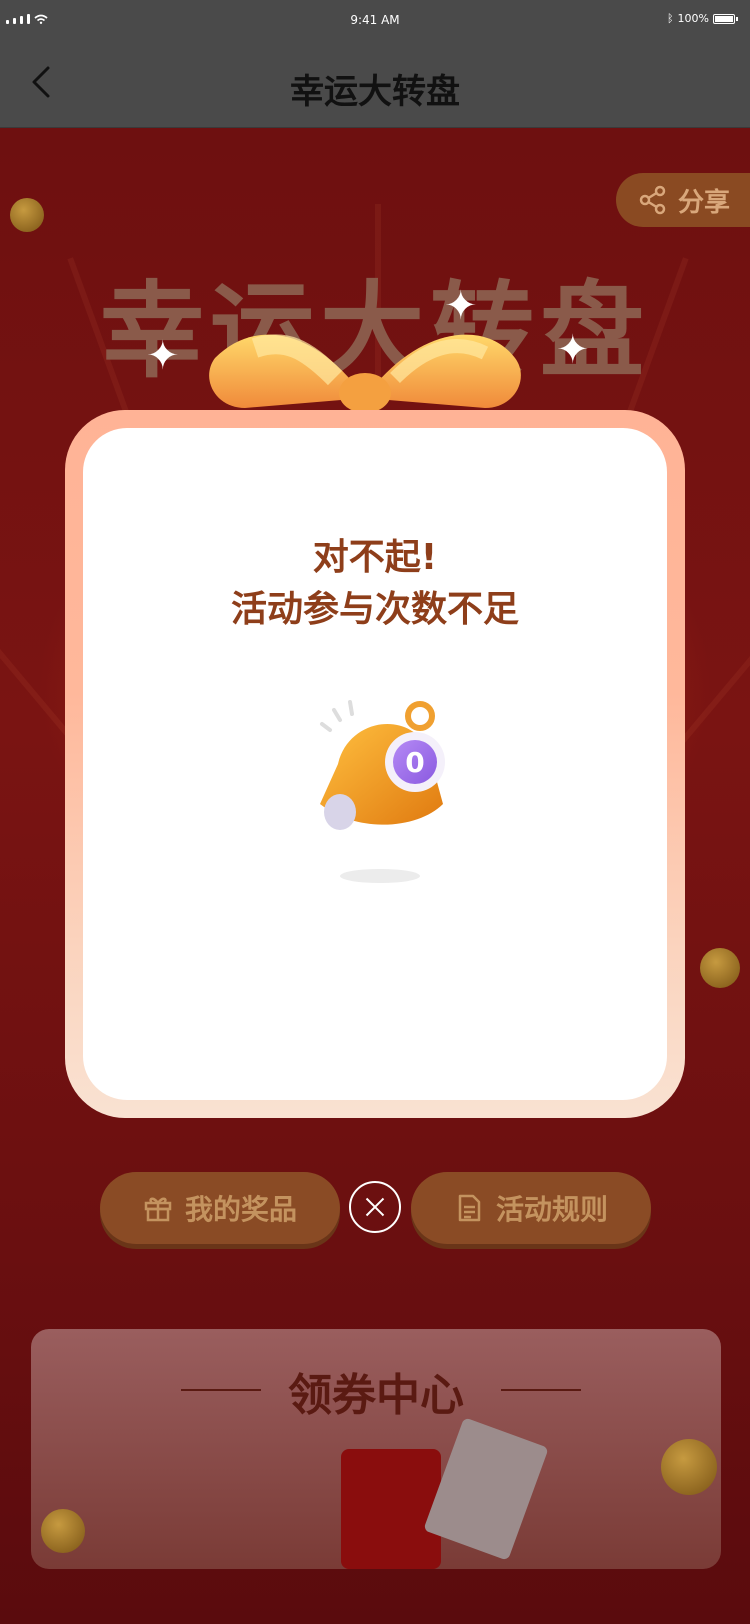 The width and height of the screenshot is (750, 1624). I want to click on bell-icon: 0, so click(382, 791).